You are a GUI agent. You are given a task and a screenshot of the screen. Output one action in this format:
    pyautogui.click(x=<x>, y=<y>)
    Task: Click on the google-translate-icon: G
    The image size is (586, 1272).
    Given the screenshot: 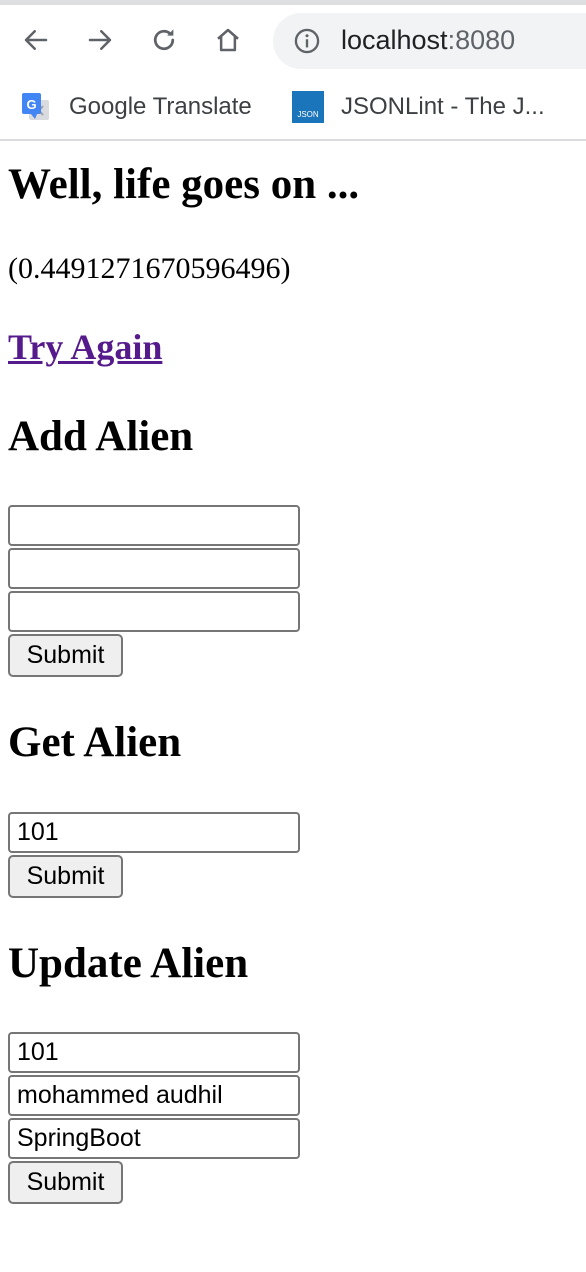 What is the action you would take?
    pyautogui.click(x=35, y=106)
    